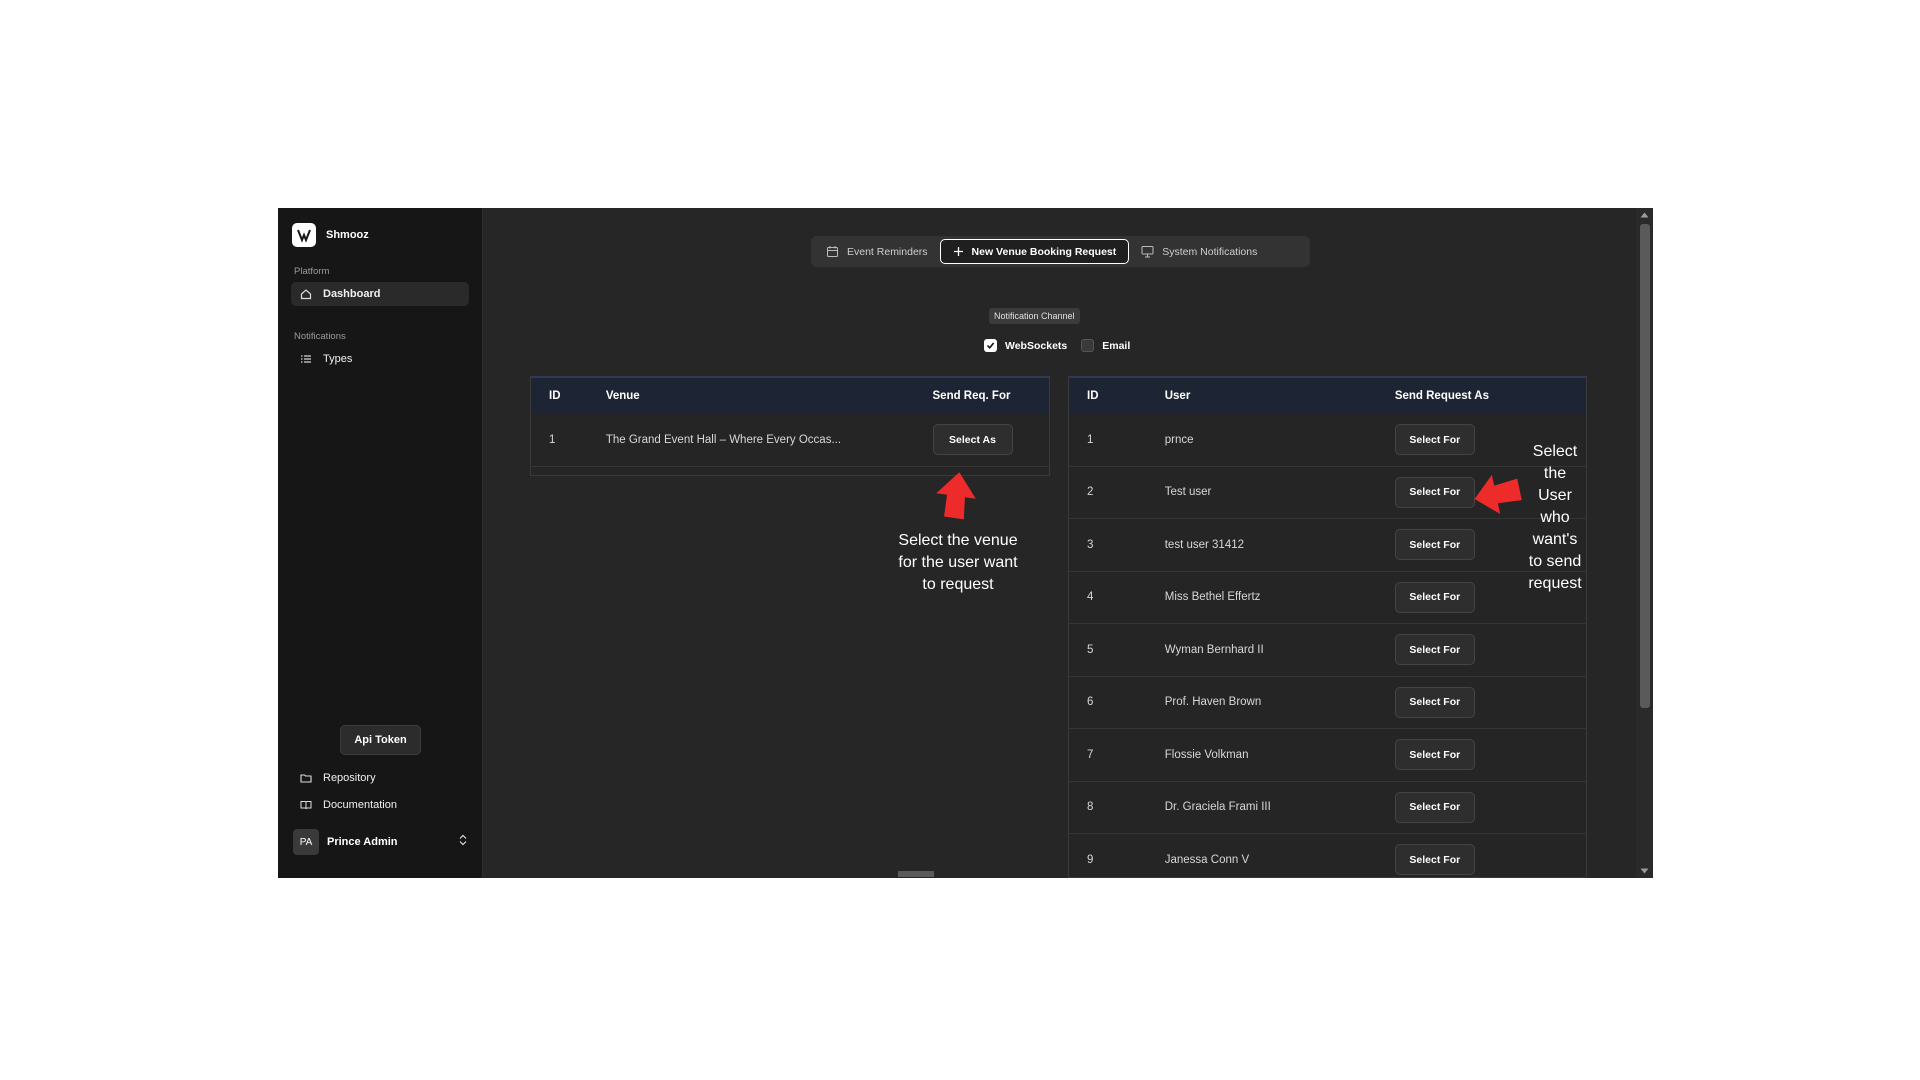  What do you see at coordinates (1090, 859) in the screenshot?
I see `user-id: 9` at bounding box center [1090, 859].